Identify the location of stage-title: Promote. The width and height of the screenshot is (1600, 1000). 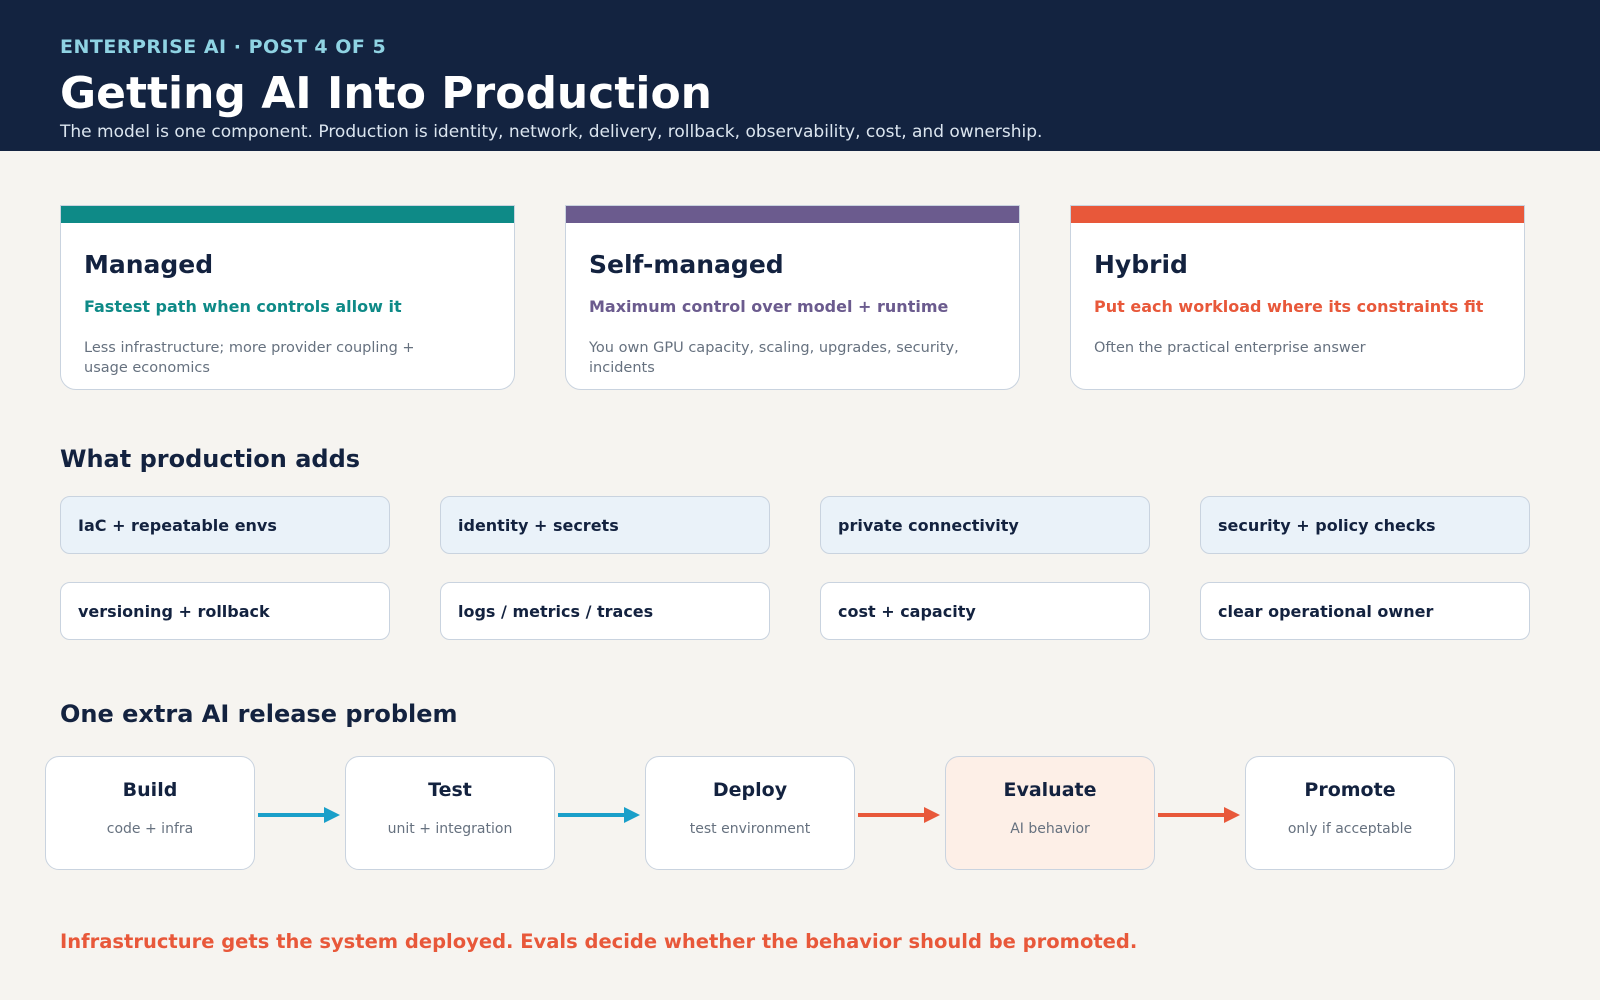
(1350, 790).